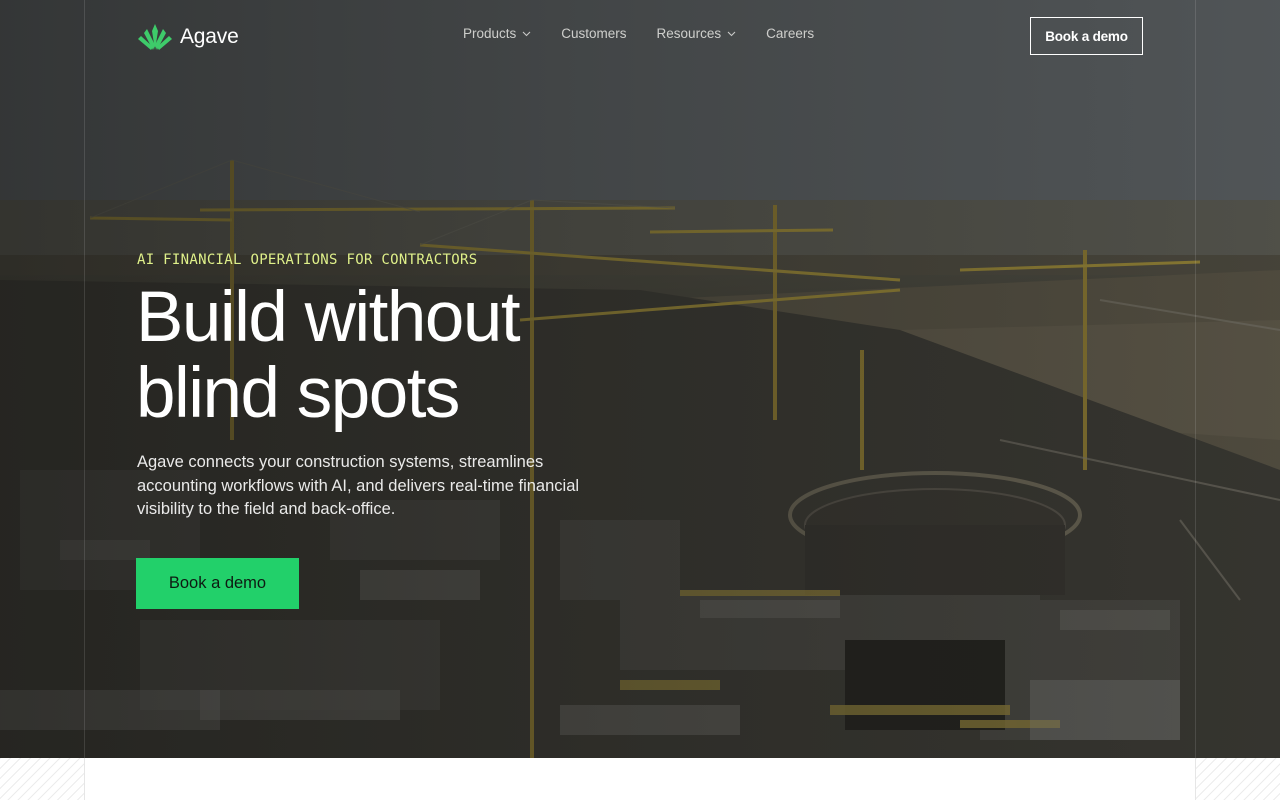 This screenshot has width=1280, height=800. What do you see at coordinates (217, 583) in the screenshot?
I see `hero-book-demo-button: Book a demo` at bounding box center [217, 583].